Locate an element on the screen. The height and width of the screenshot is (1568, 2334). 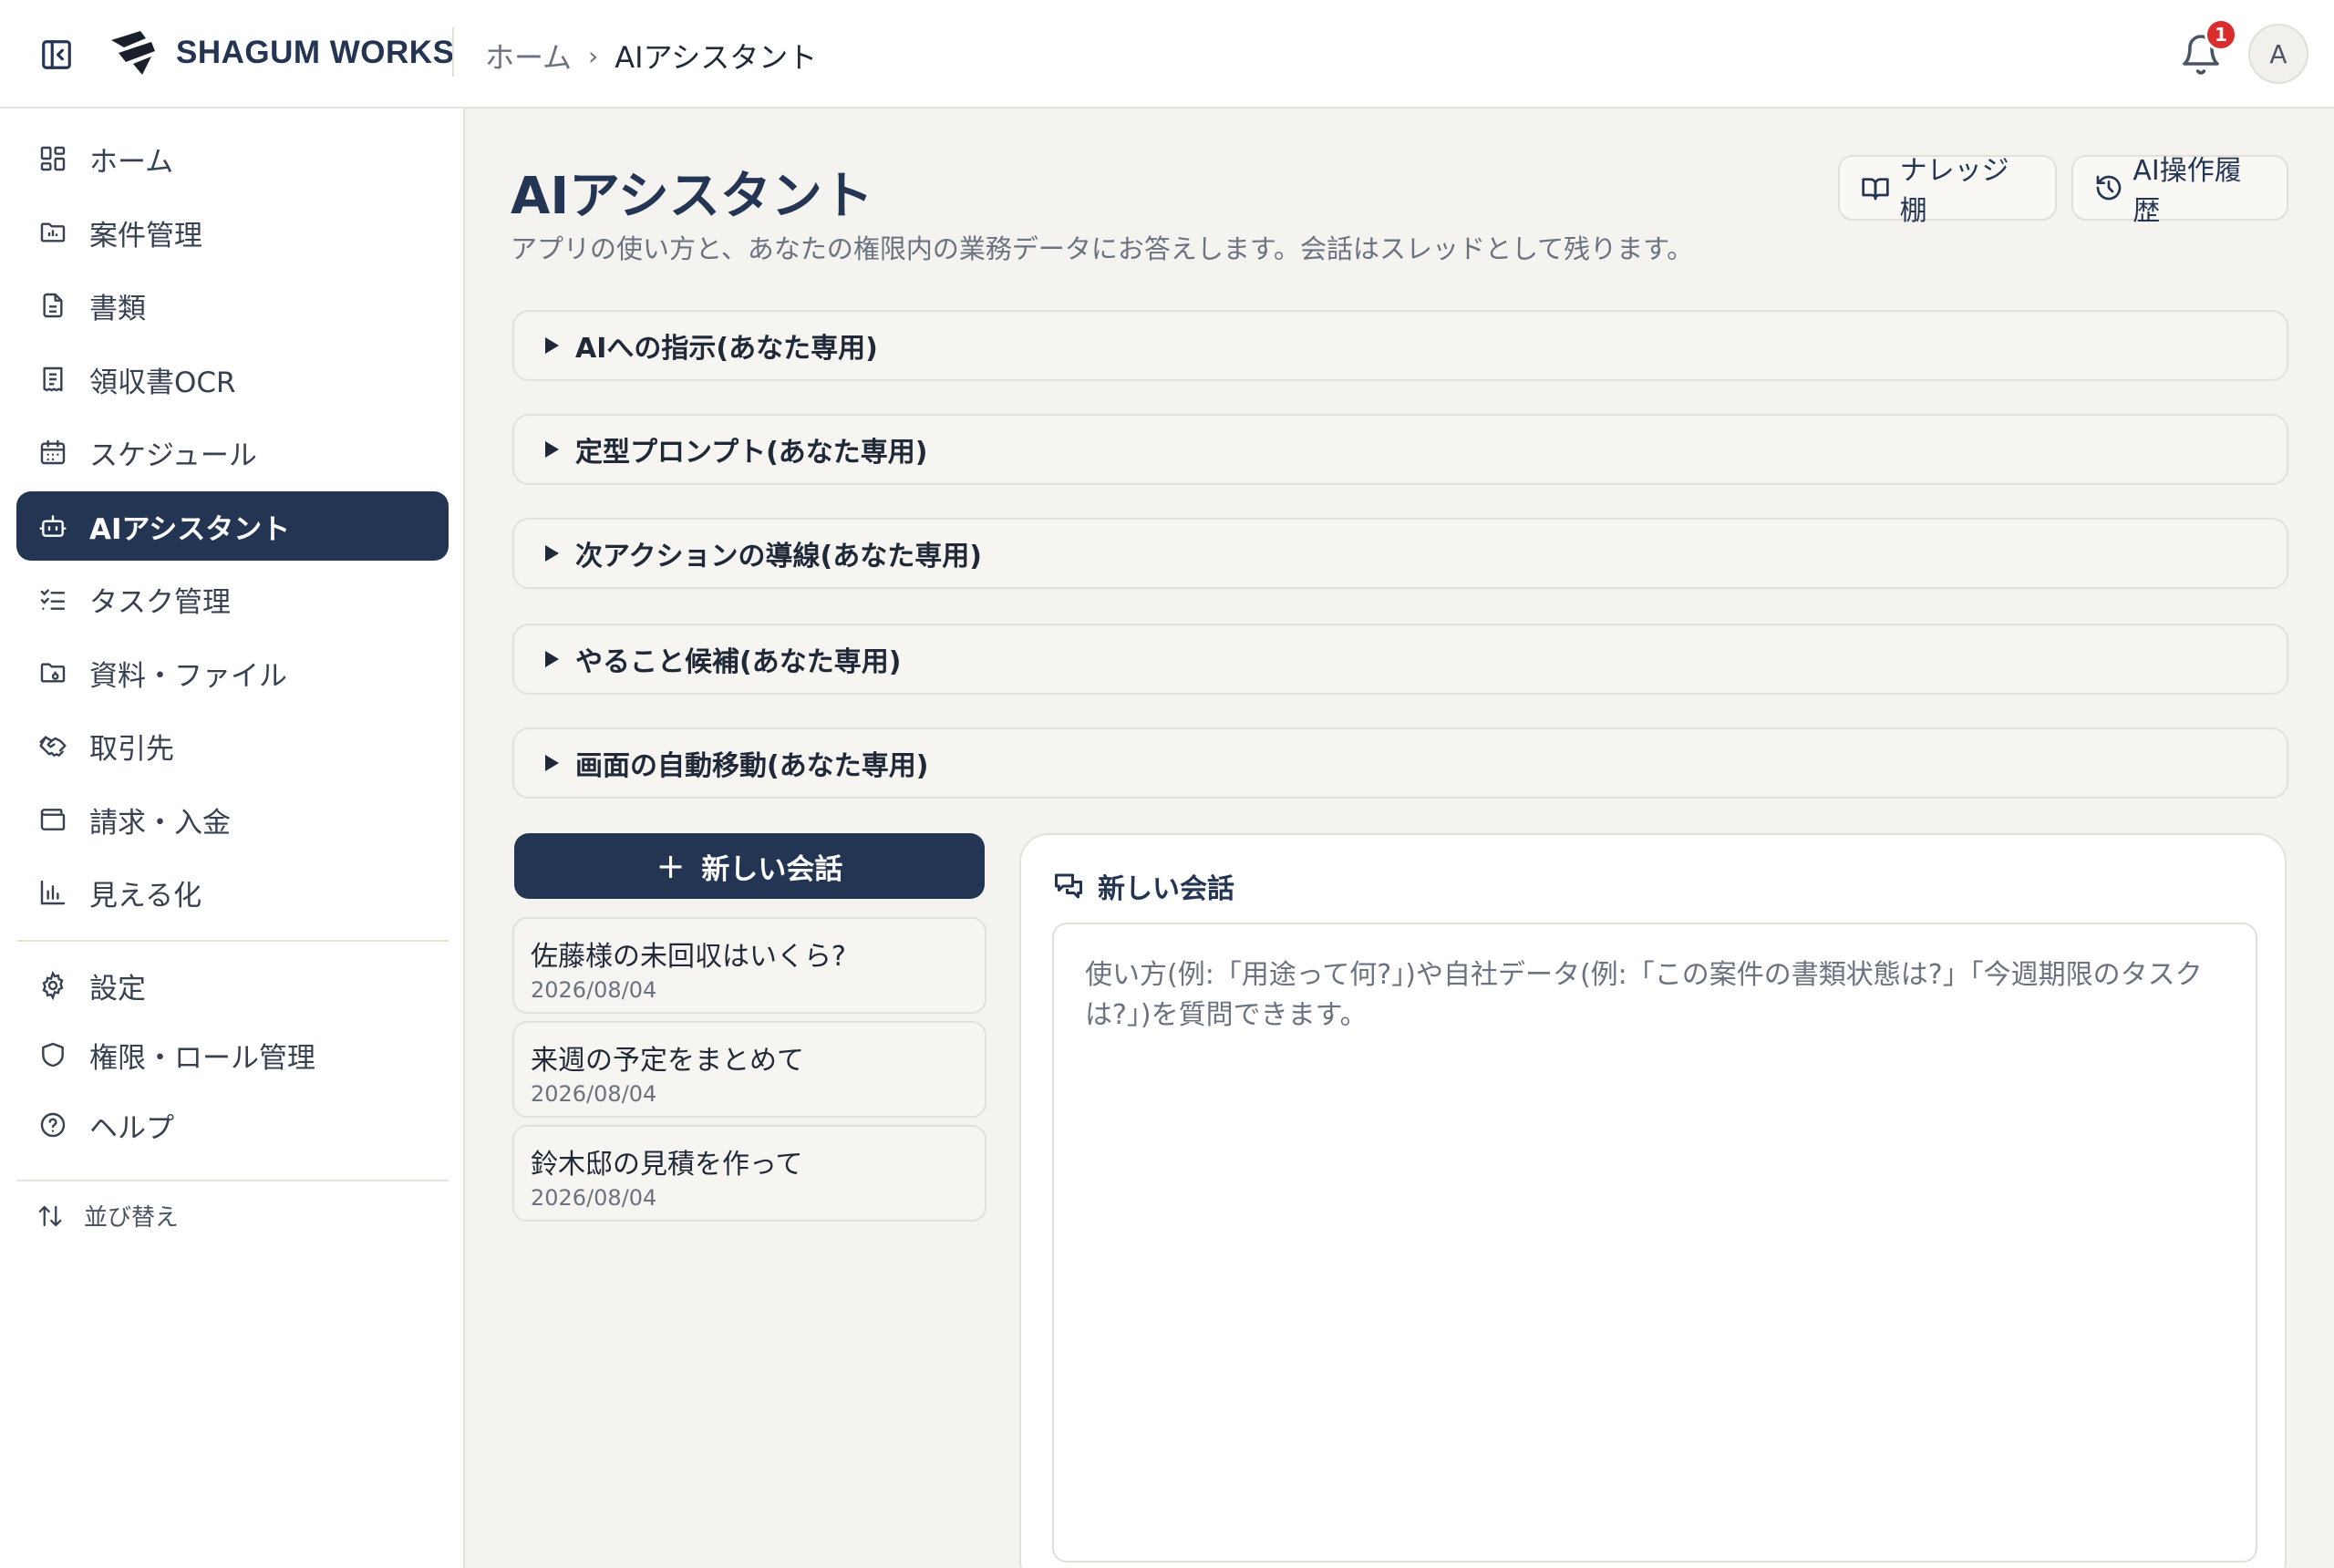
sidebar-toggle-button is located at coordinates (56, 55).